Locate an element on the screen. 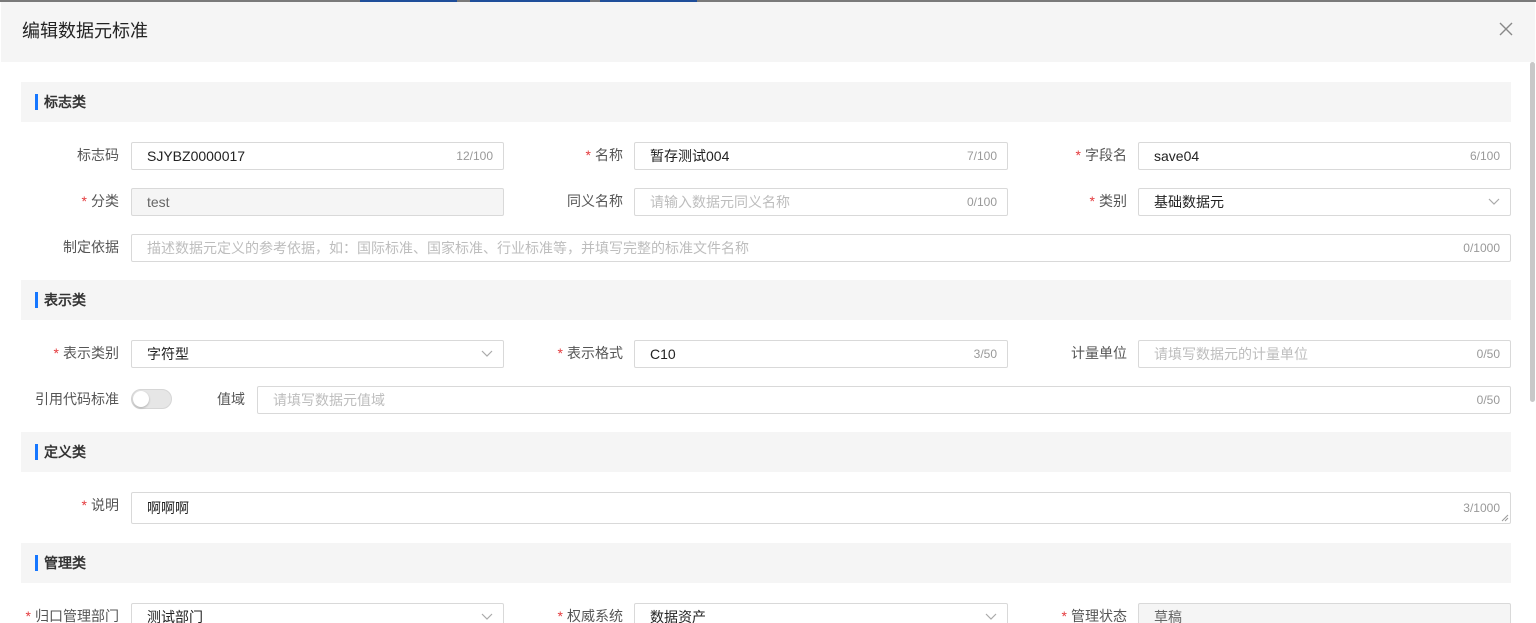  section-manage: 管理类 is located at coordinates (766, 563).